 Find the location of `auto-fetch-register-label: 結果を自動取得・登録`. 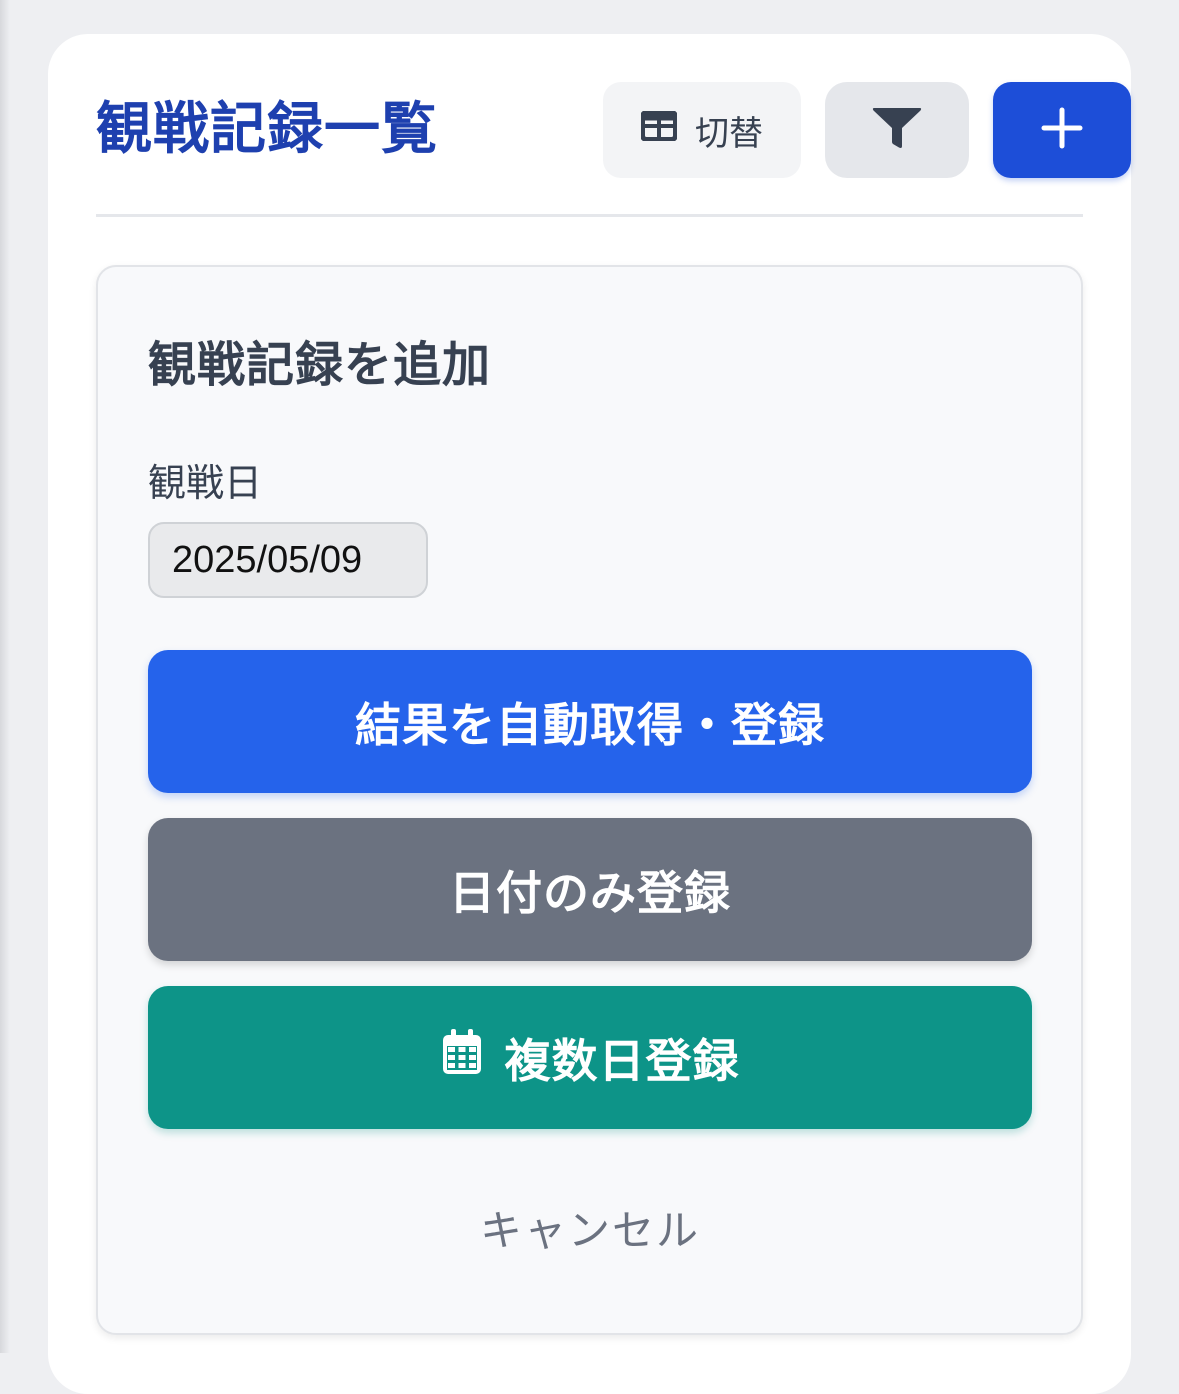

auto-fetch-register-label: 結果を自動取得・登録 is located at coordinates (590, 724).